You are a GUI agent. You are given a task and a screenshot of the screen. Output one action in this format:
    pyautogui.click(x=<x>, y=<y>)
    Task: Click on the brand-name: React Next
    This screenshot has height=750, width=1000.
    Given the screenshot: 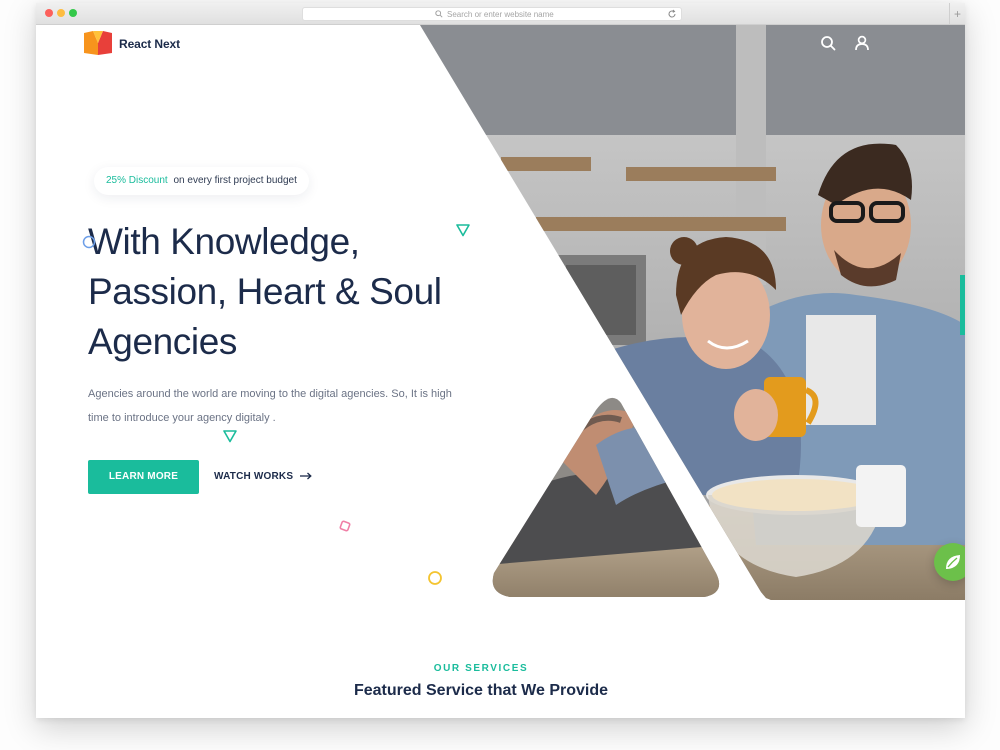 What is the action you would take?
    pyautogui.click(x=149, y=44)
    